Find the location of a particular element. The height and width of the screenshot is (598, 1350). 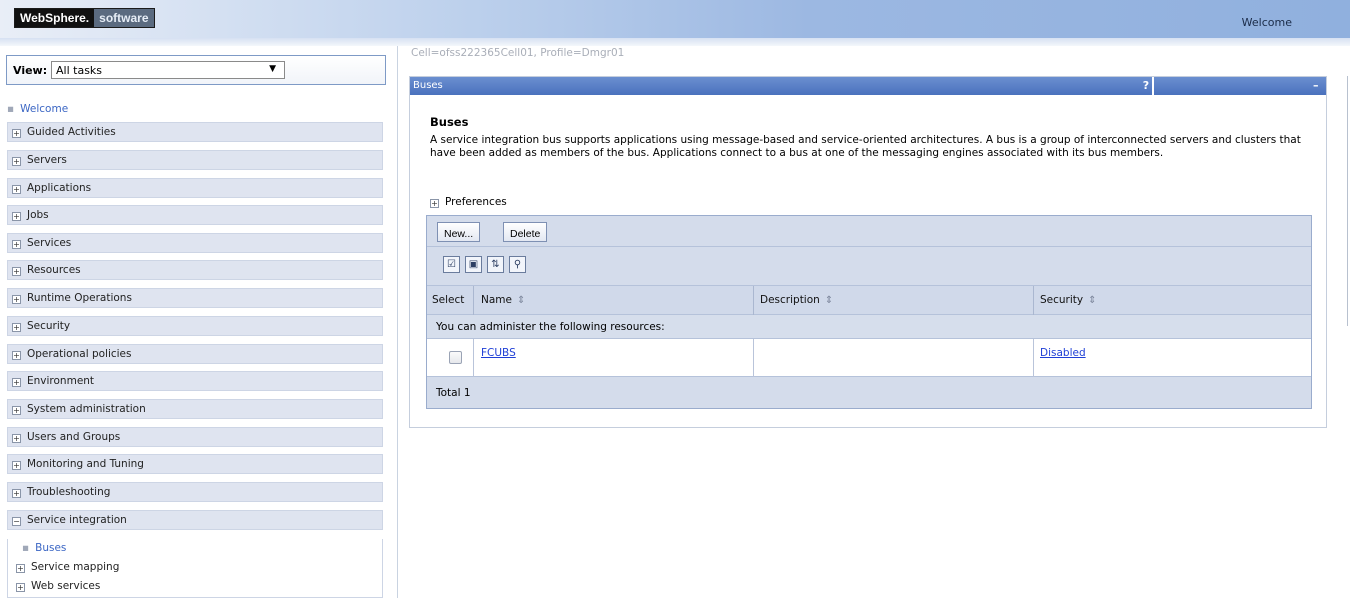

nav-item-label: Services is located at coordinates (49, 243).